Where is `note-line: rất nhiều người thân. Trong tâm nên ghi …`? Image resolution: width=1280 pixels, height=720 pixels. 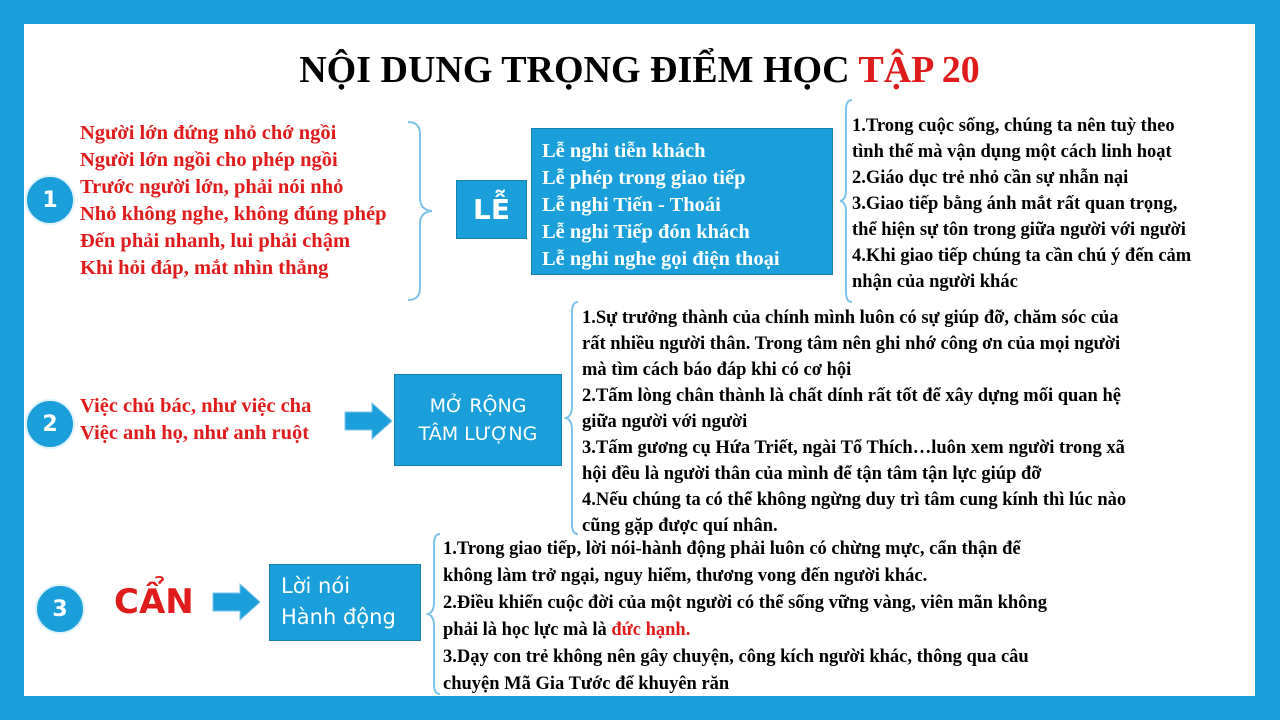 note-line: rất nhiều người thân. Trong tâm nên ghi … is located at coordinates (851, 344).